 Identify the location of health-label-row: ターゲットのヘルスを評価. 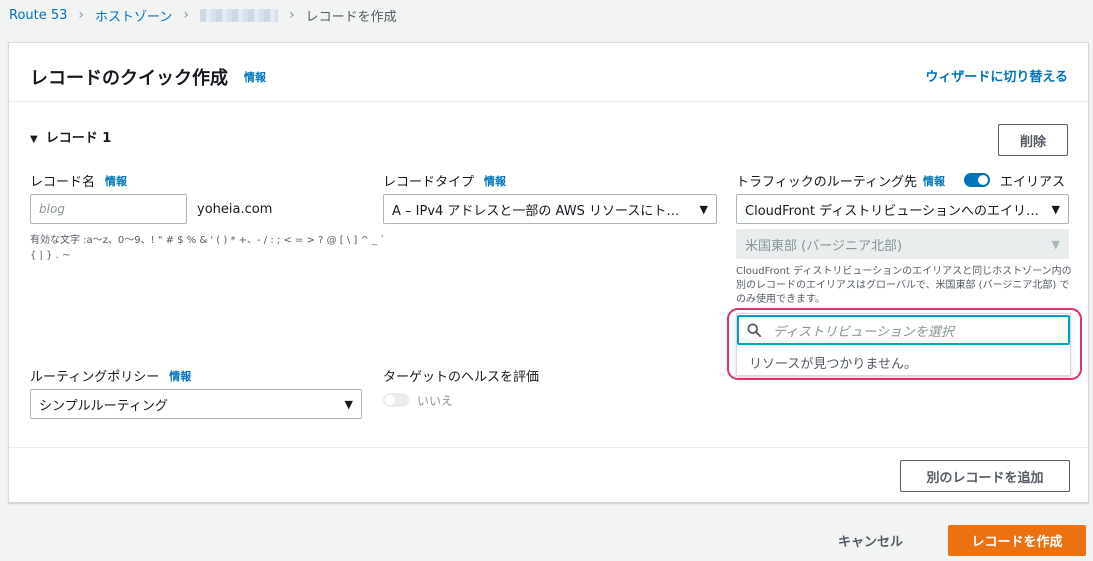
(461, 375).